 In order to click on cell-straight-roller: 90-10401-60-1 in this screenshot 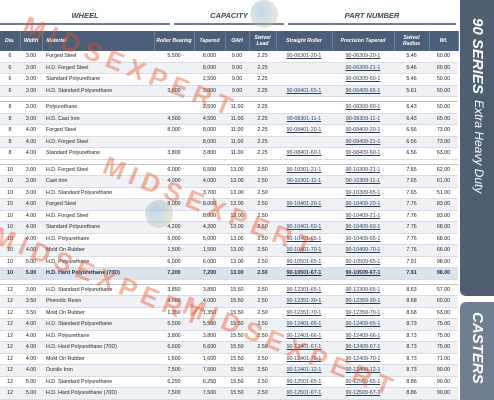, I will do `click(304, 227)`.